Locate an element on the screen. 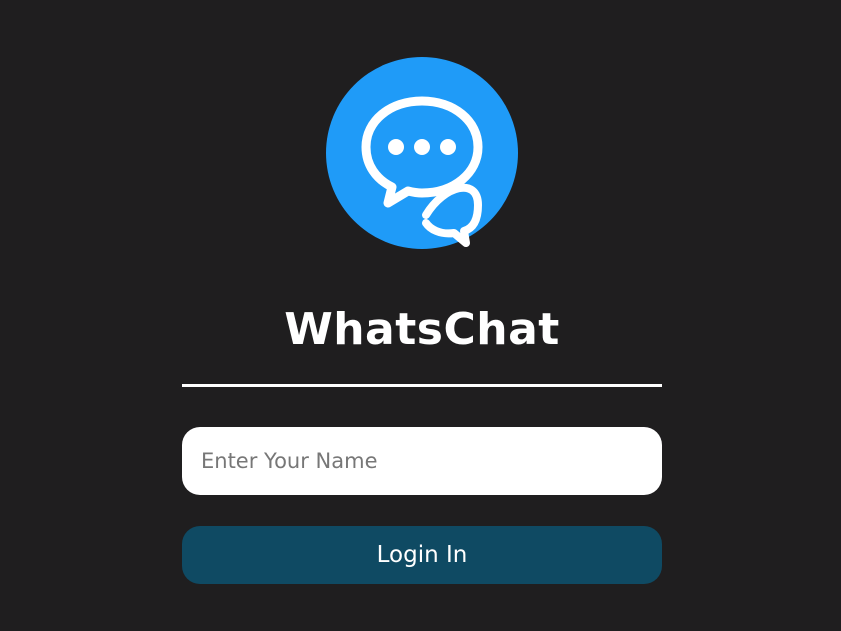 The image size is (841, 631). app-logo is located at coordinates (422, 153).